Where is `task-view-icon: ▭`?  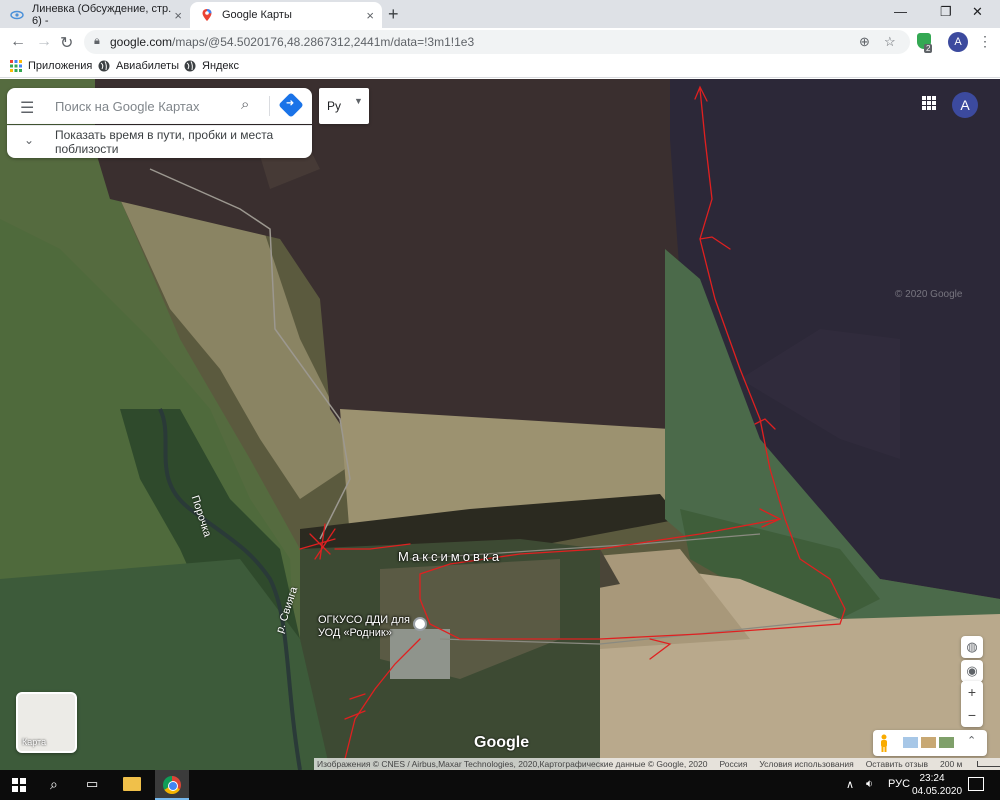
task-view-icon: ▭ is located at coordinates (92, 784).